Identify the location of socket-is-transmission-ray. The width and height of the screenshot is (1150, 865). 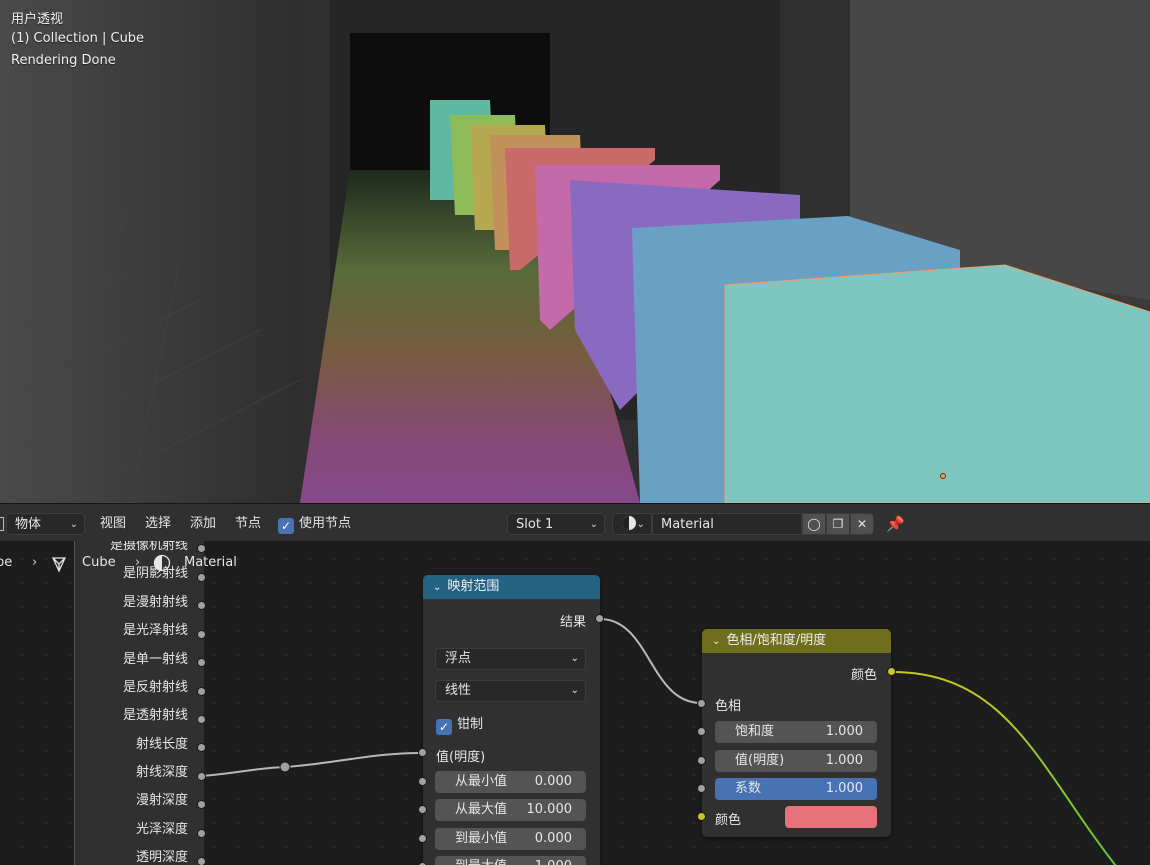
(201, 719).